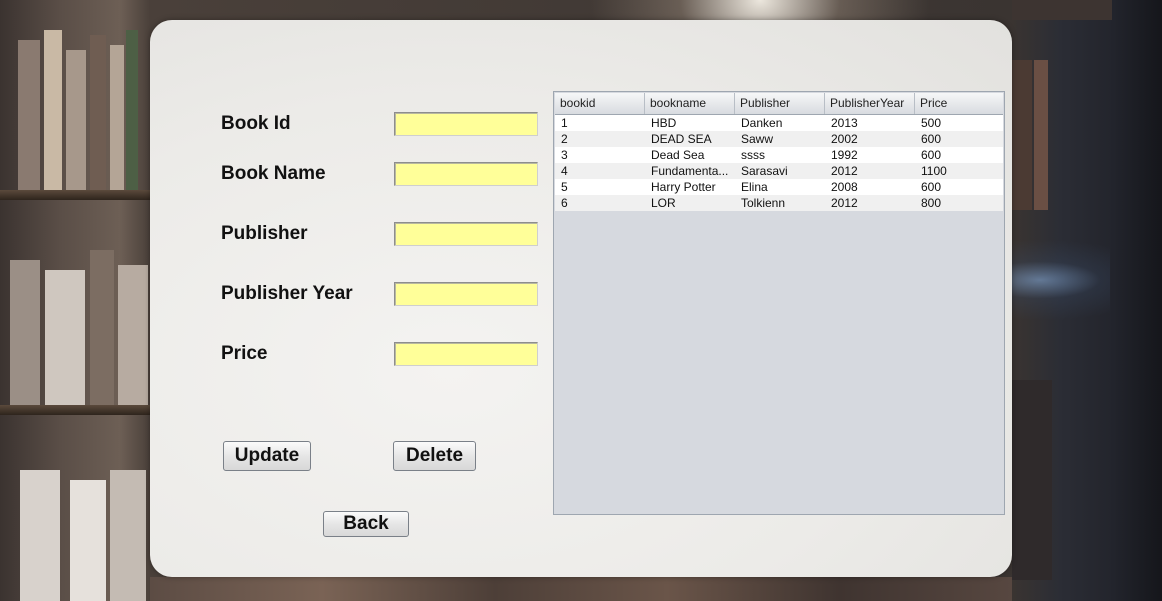  What do you see at coordinates (844, 187) in the screenshot?
I see `cell-publisheryear: 2008` at bounding box center [844, 187].